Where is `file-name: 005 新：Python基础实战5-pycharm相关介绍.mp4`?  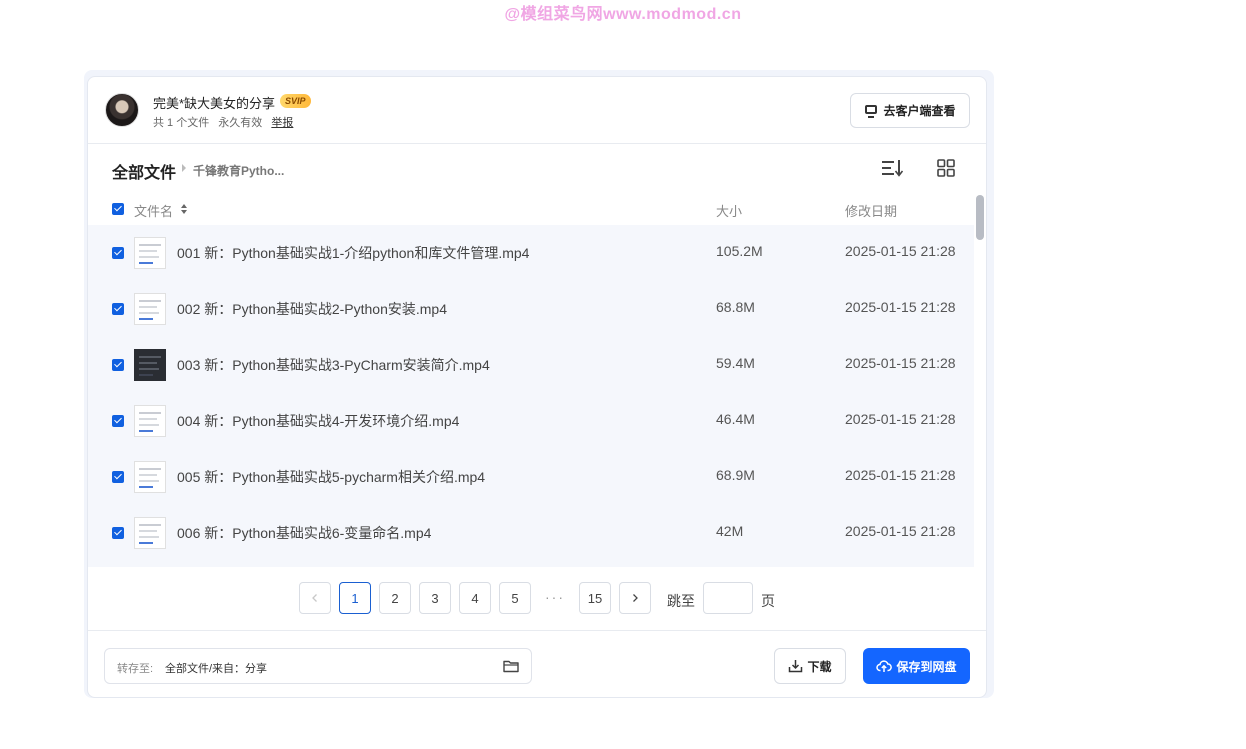
file-name: 005 新：Python基础实战5-pycharm相关介绍.mp4 is located at coordinates (331, 477).